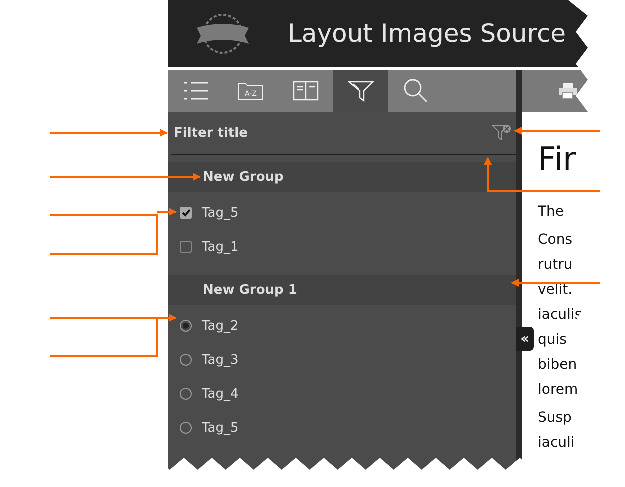 The image size is (625, 487). Describe the element at coordinates (220, 326) in the screenshot. I see `tag-label: Tag_2` at that location.